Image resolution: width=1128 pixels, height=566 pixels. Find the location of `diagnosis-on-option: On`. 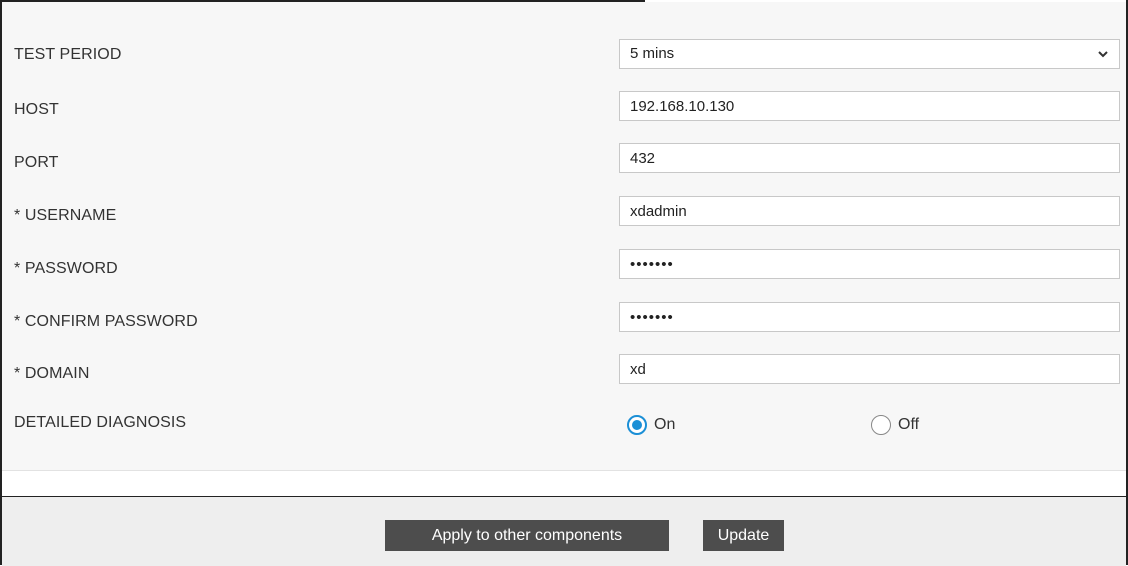

diagnosis-on-option: On is located at coordinates (651, 425).